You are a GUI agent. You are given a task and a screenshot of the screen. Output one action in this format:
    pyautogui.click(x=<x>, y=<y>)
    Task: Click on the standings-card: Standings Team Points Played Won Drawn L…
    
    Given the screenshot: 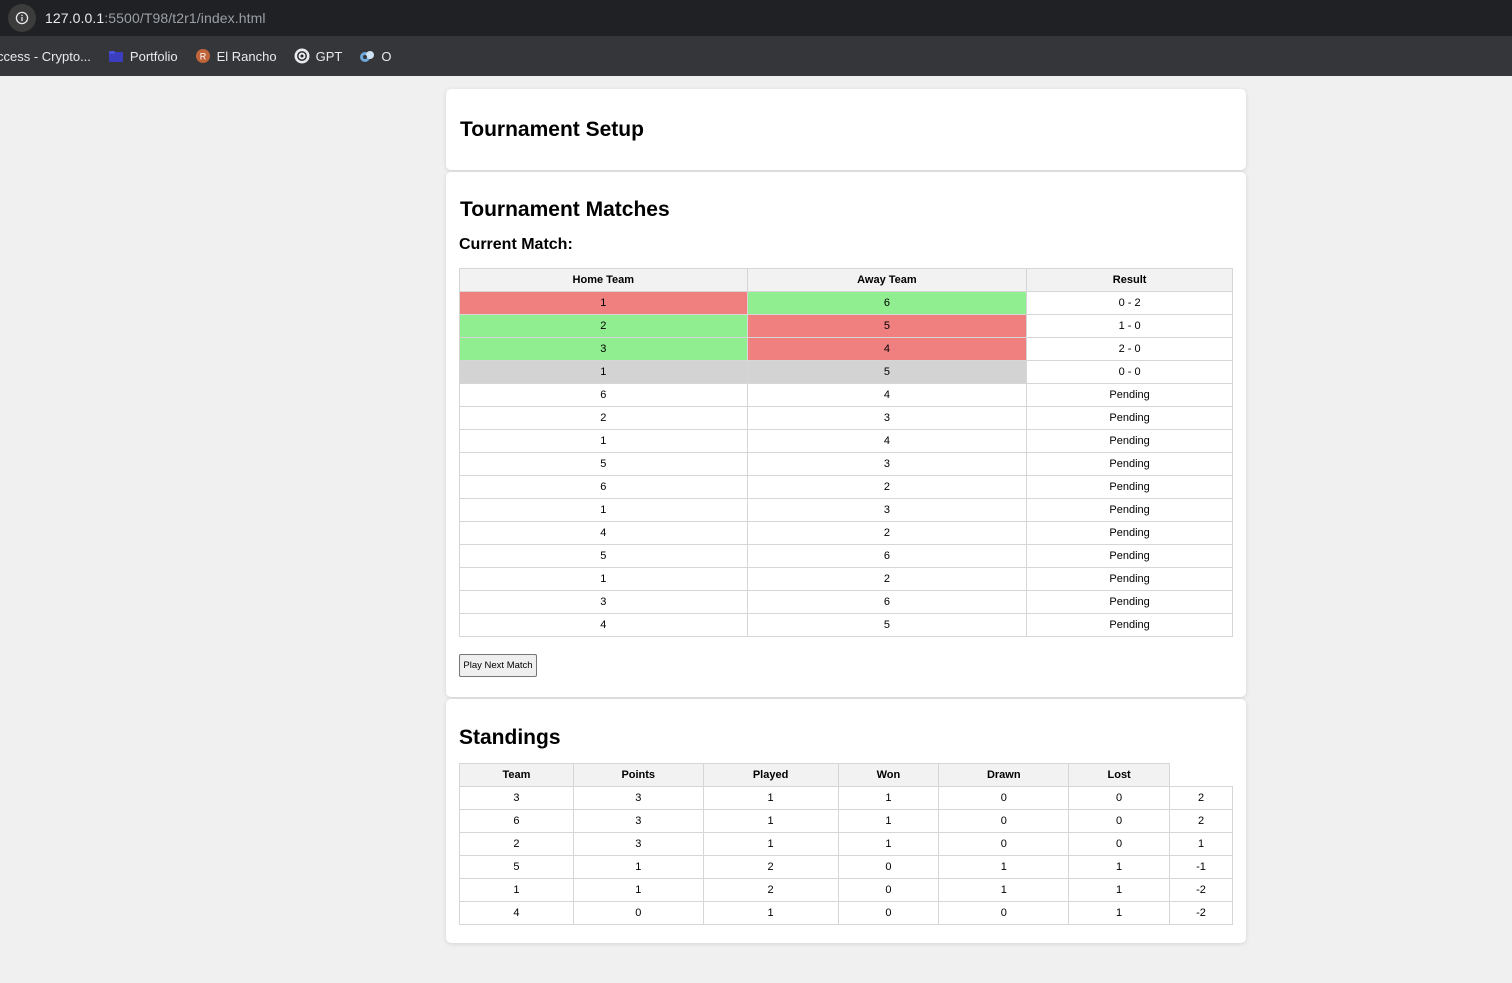 What is the action you would take?
    pyautogui.click(x=846, y=821)
    